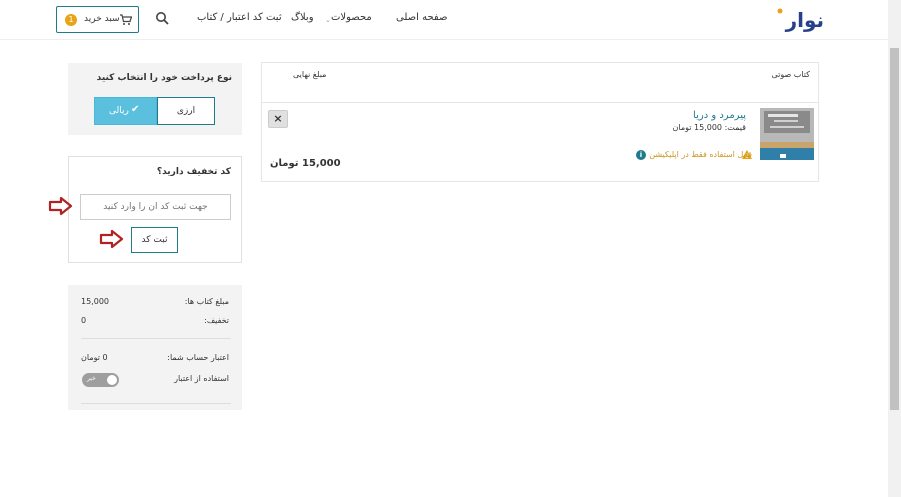 The height and width of the screenshot is (497, 901). Describe the element at coordinates (186, 111) in the screenshot. I see `payment-arzi-button: ارزی` at that location.